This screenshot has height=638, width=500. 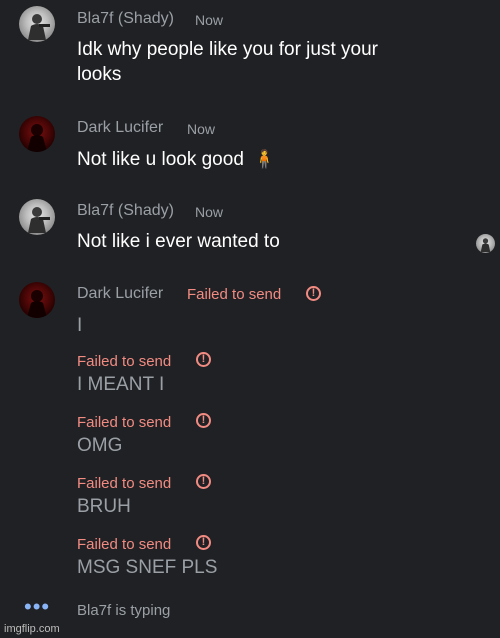 What do you see at coordinates (147, 567) in the screenshot?
I see `message-text: MSG SNEF PLS` at bounding box center [147, 567].